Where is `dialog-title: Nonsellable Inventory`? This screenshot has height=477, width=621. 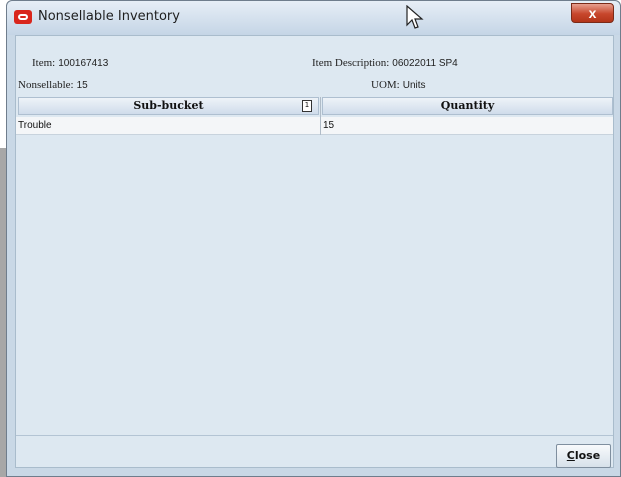
dialog-title: Nonsellable Inventory is located at coordinates (109, 16).